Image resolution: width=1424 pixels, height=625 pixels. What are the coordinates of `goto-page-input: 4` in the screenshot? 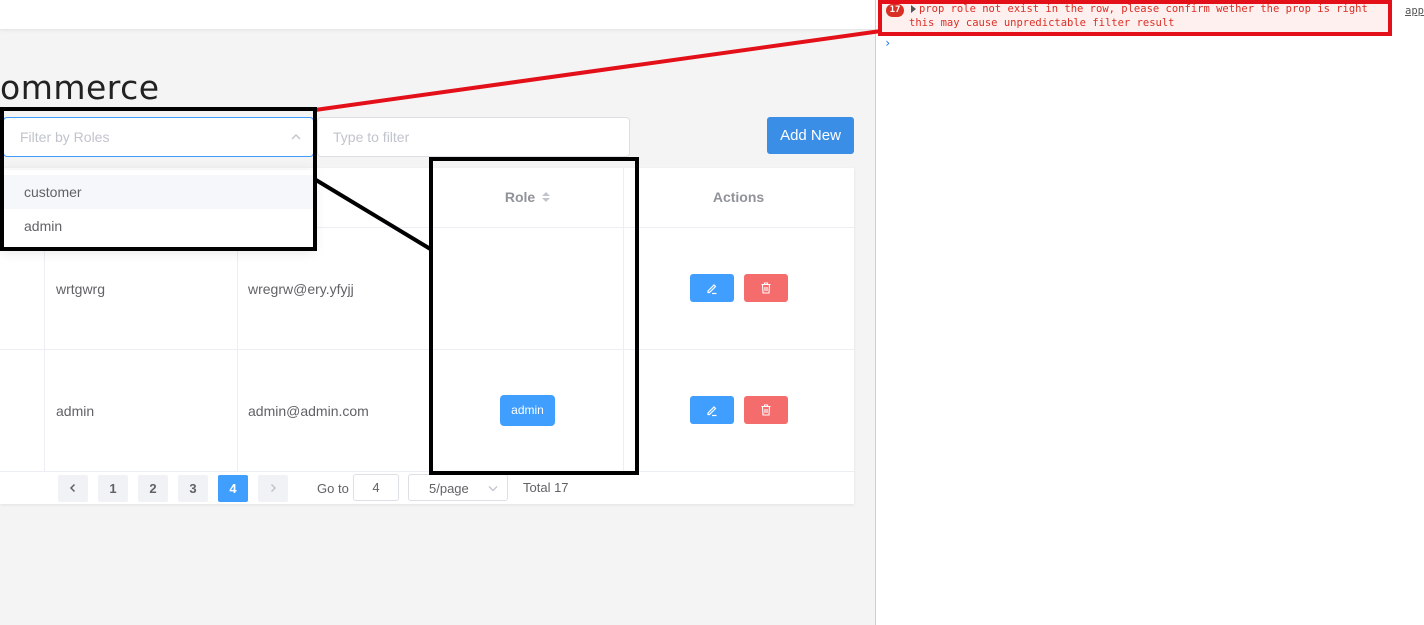 It's located at (376, 487).